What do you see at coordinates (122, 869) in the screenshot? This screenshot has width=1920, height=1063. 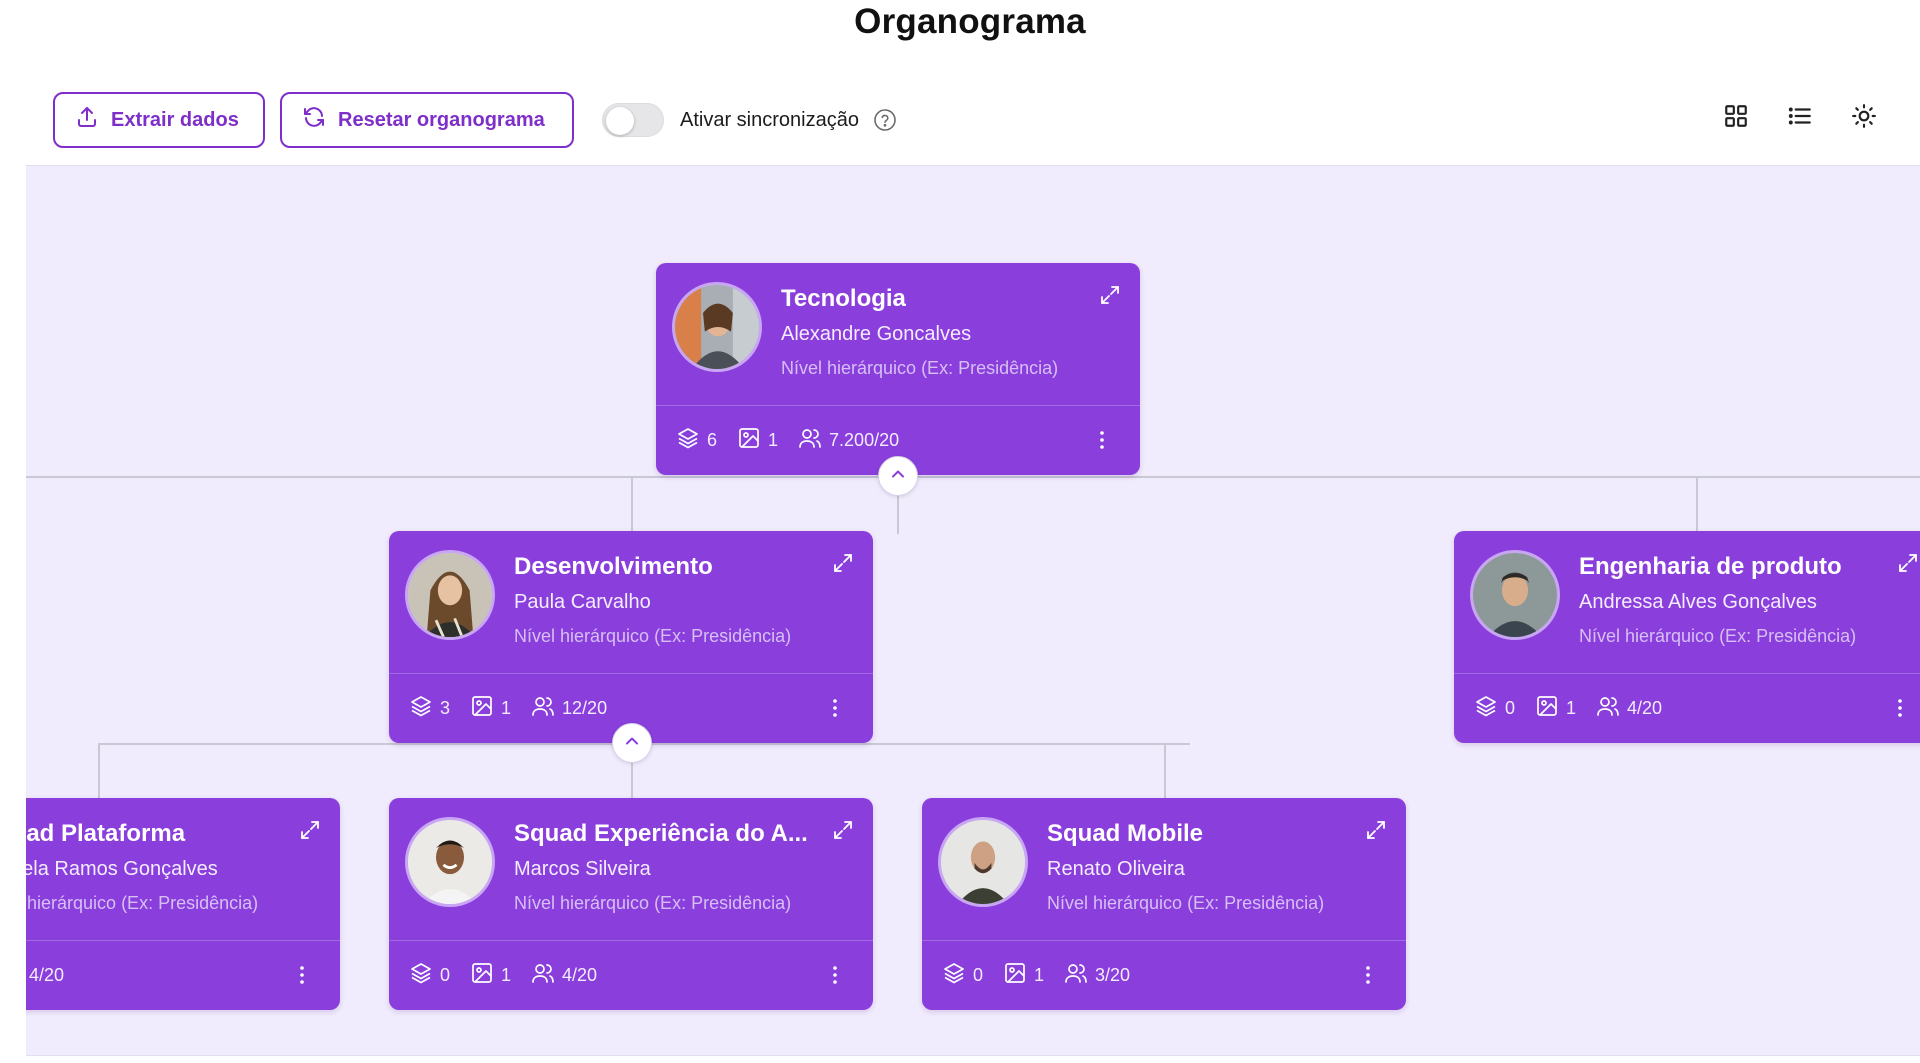 I see `card-person-name: Daniela Ramos Gonçalves` at bounding box center [122, 869].